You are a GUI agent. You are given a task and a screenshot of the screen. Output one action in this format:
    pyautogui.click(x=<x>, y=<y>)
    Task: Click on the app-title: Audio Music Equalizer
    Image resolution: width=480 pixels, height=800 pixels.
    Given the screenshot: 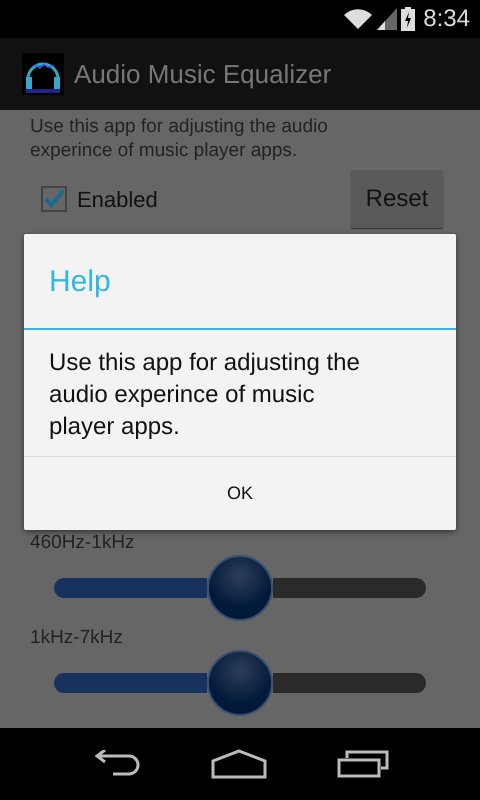 What is the action you would take?
    pyautogui.click(x=203, y=74)
    